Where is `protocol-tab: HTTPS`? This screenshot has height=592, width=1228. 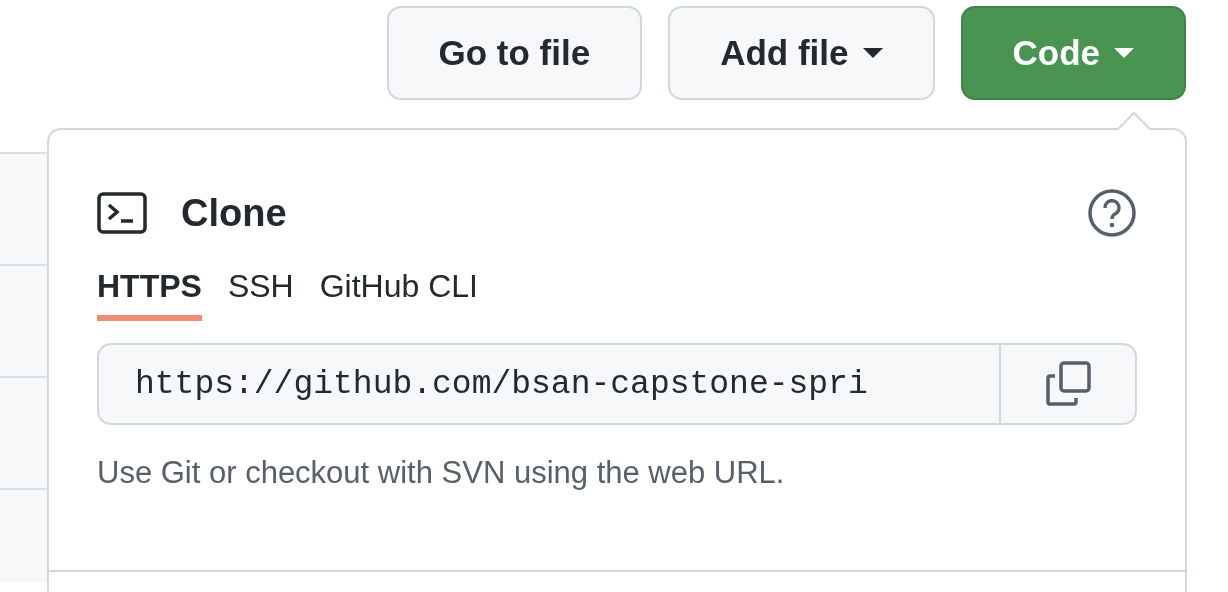
protocol-tab: HTTPS is located at coordinates (149, 294).